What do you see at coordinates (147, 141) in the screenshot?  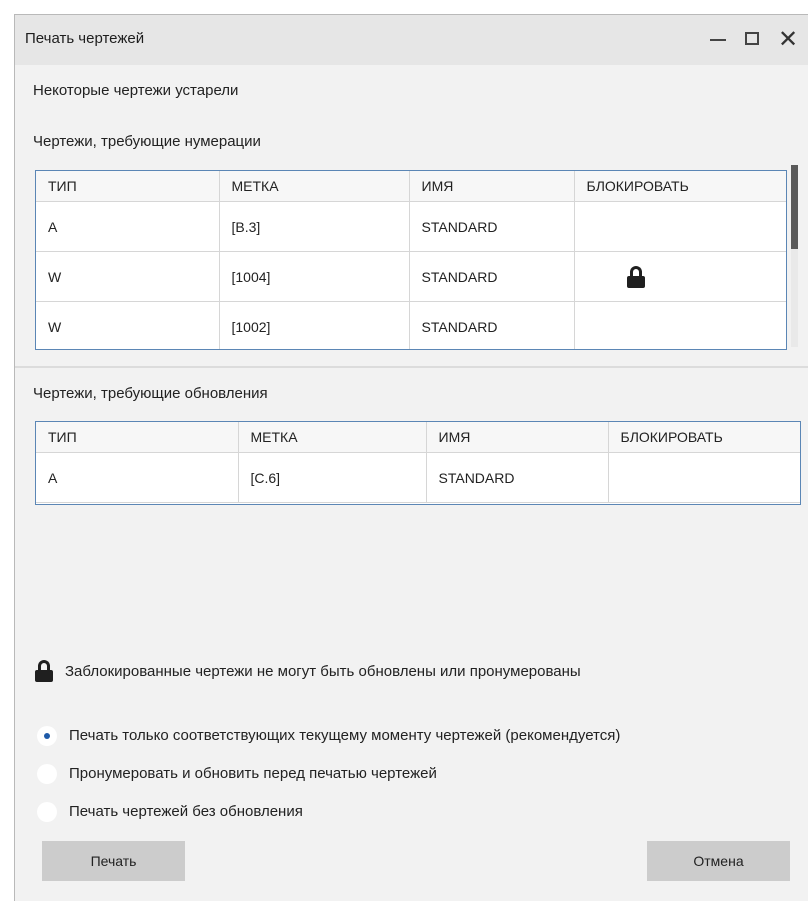 I see `renumber-section-title: Чертежи, требующие нумерации` at bounding box center [147, 141].